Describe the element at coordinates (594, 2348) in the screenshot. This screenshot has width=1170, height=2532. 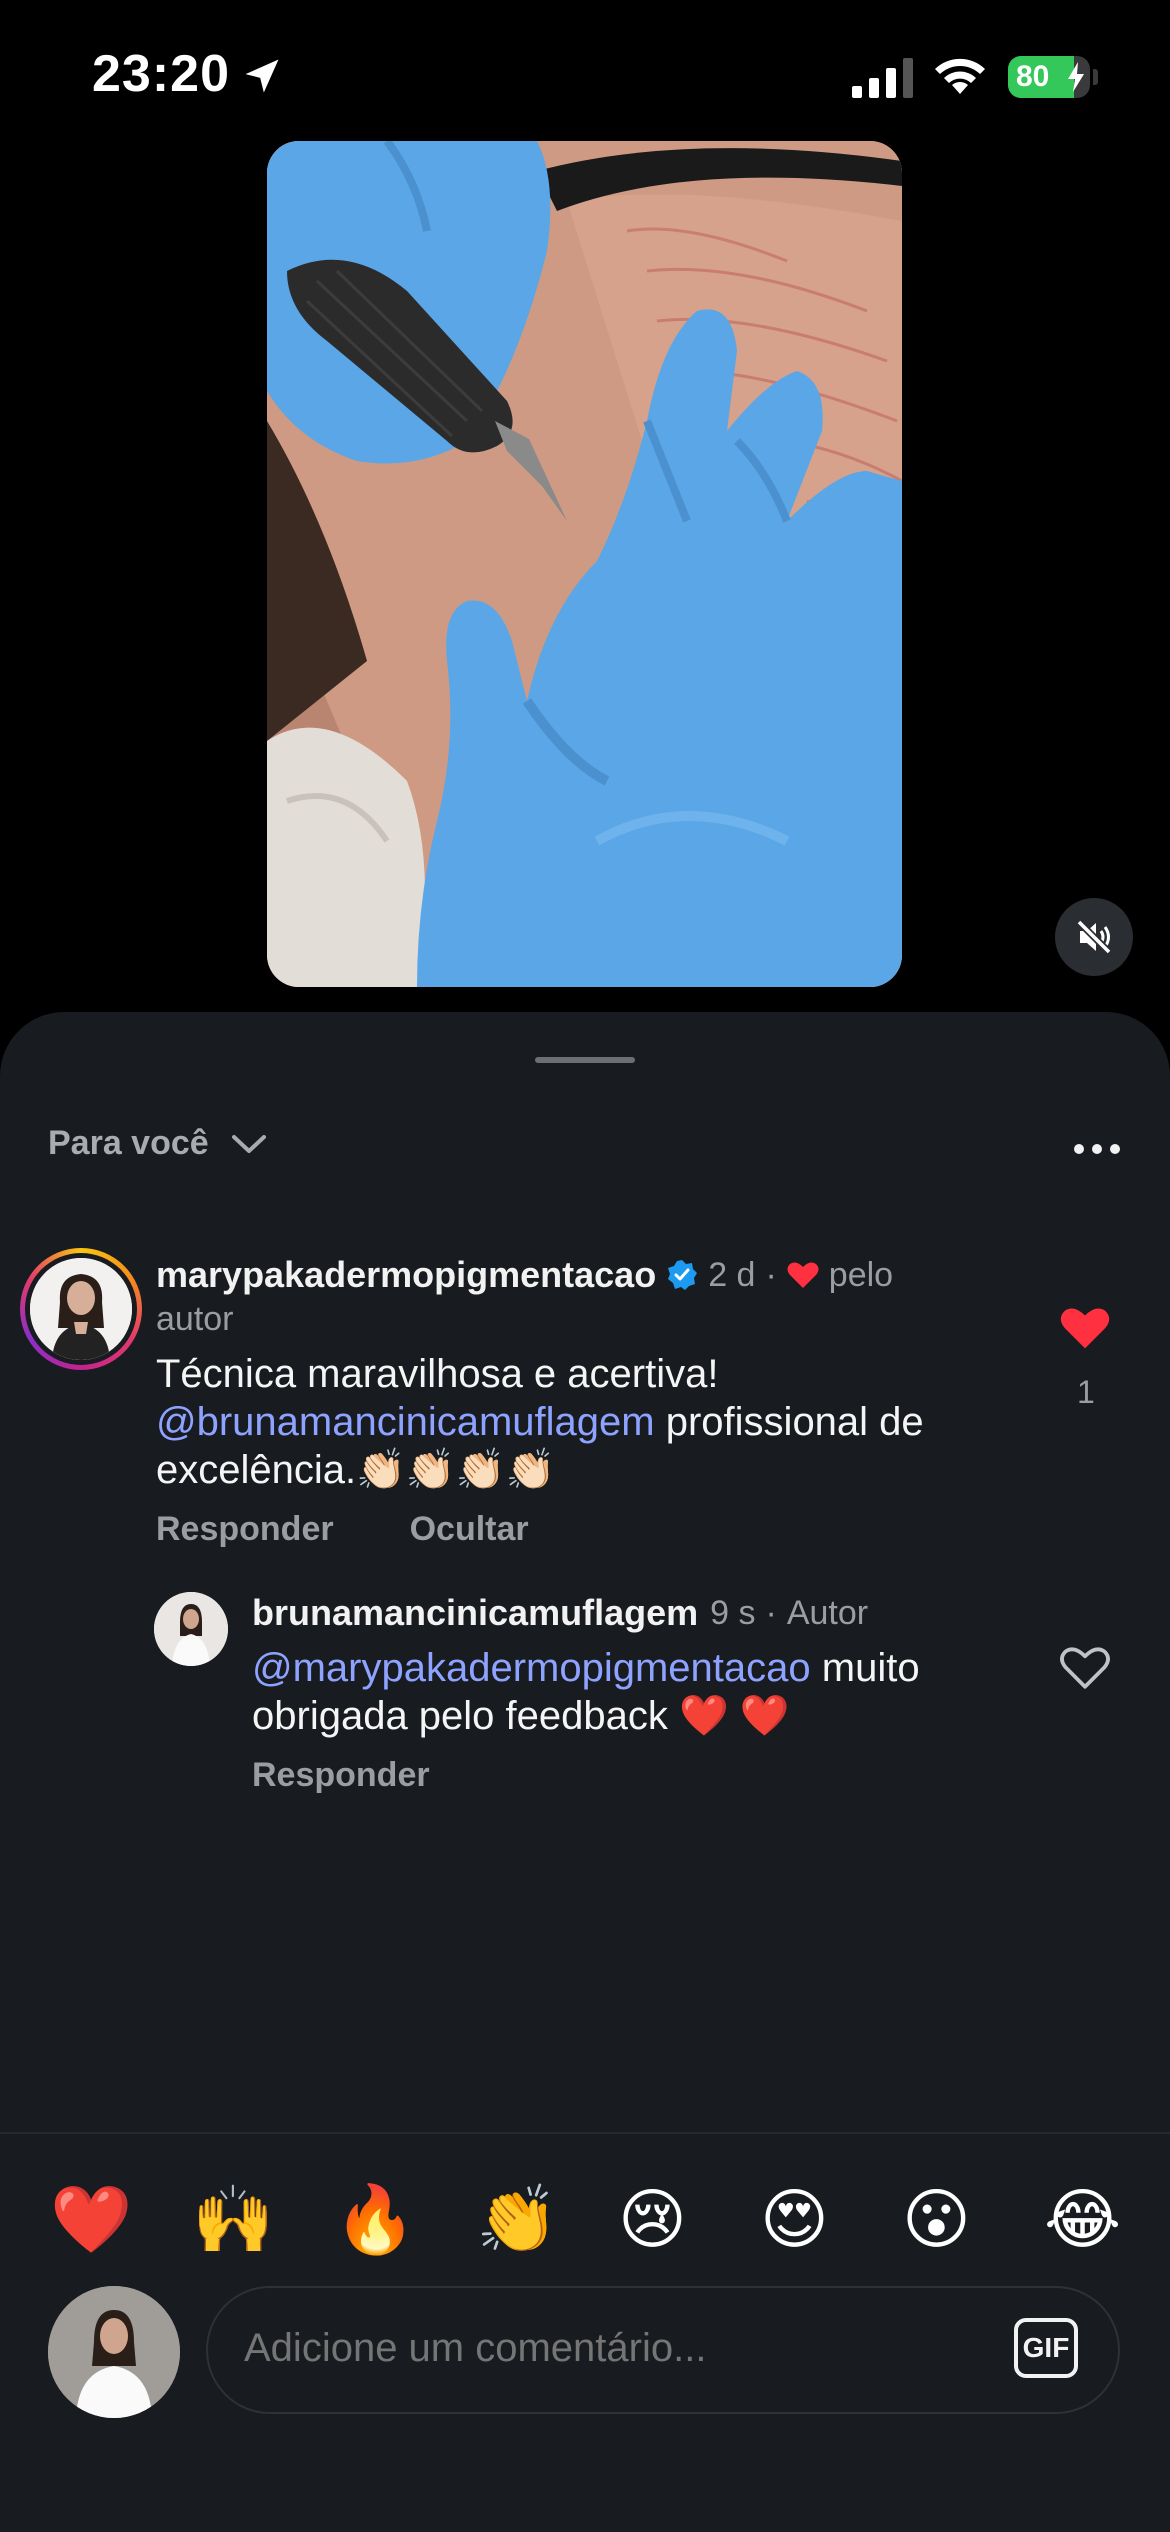
I see `comment-input` at that location.